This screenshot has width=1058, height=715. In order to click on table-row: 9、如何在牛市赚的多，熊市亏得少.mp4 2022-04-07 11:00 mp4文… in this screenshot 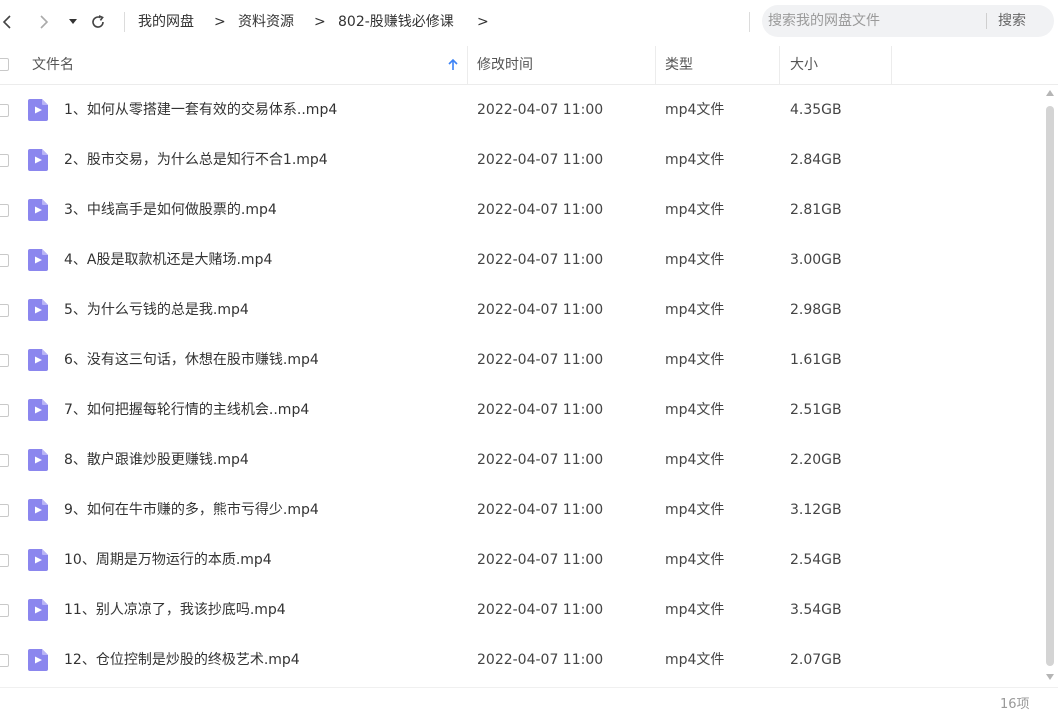, I will do `click(522, 510)`.